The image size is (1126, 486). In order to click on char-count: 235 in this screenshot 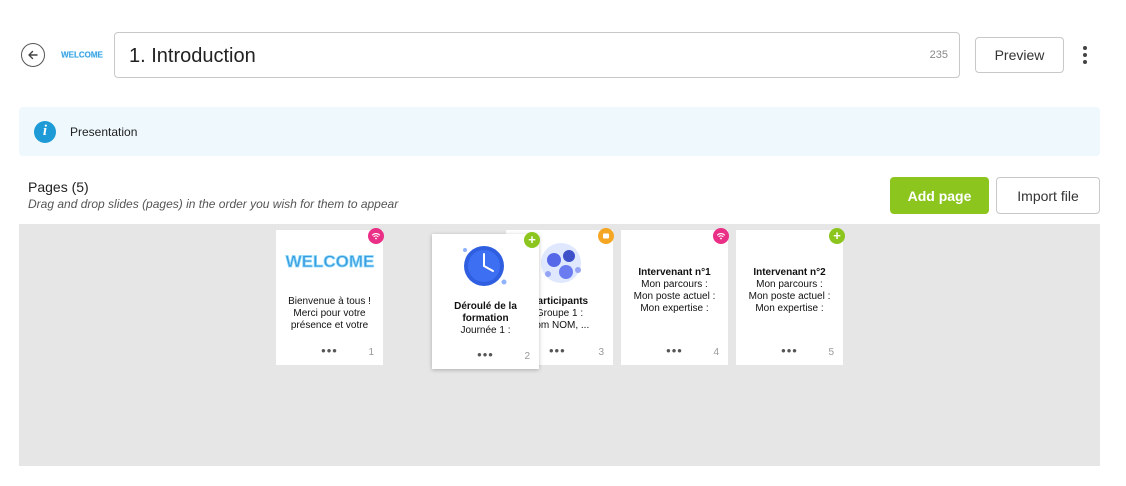, I will do `click(938, 55)`.